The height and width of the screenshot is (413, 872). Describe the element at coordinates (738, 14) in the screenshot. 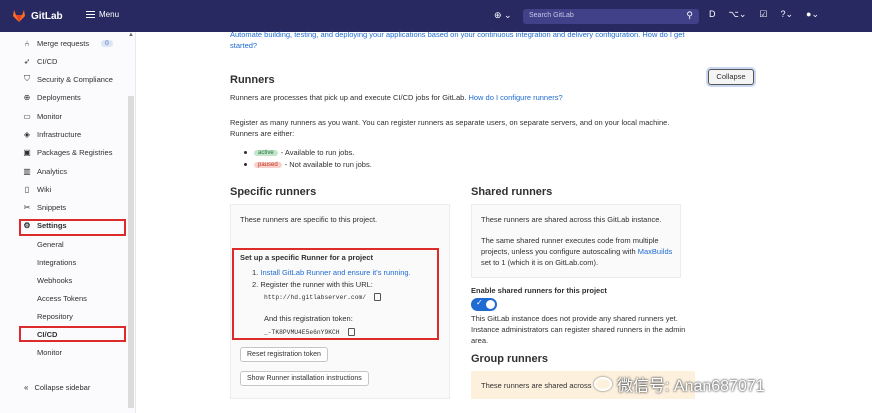

I see `merge-requests-top-icon: ⌥⌄` at that location.